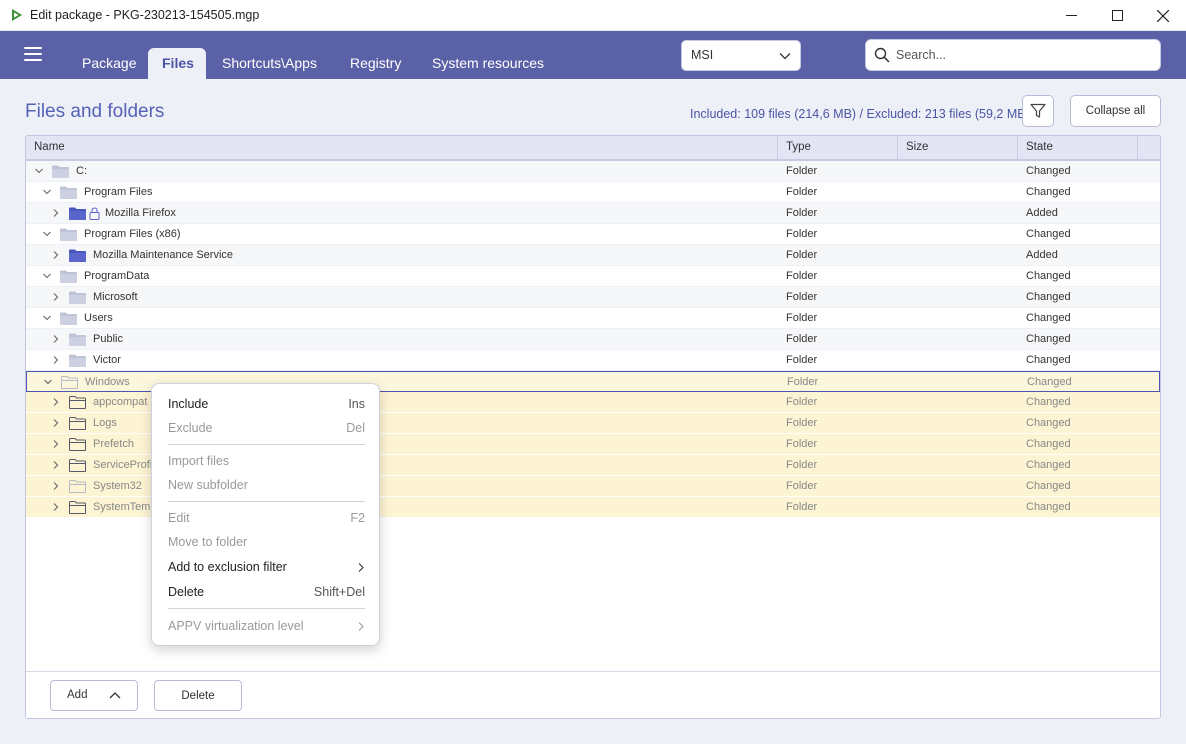  Describe the element at coordinates (882, 55) in the screenshot. I see `search-icon` at that location.